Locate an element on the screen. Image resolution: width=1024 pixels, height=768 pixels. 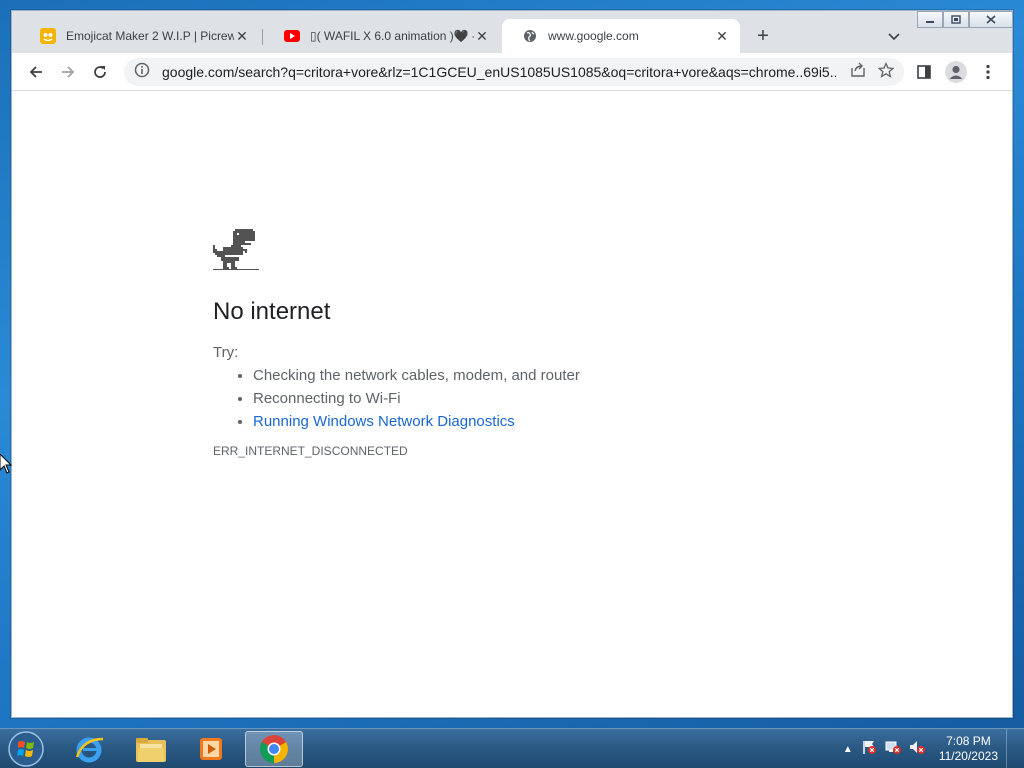
chrome-taskbar-icon is located at coordinates (274, 749).